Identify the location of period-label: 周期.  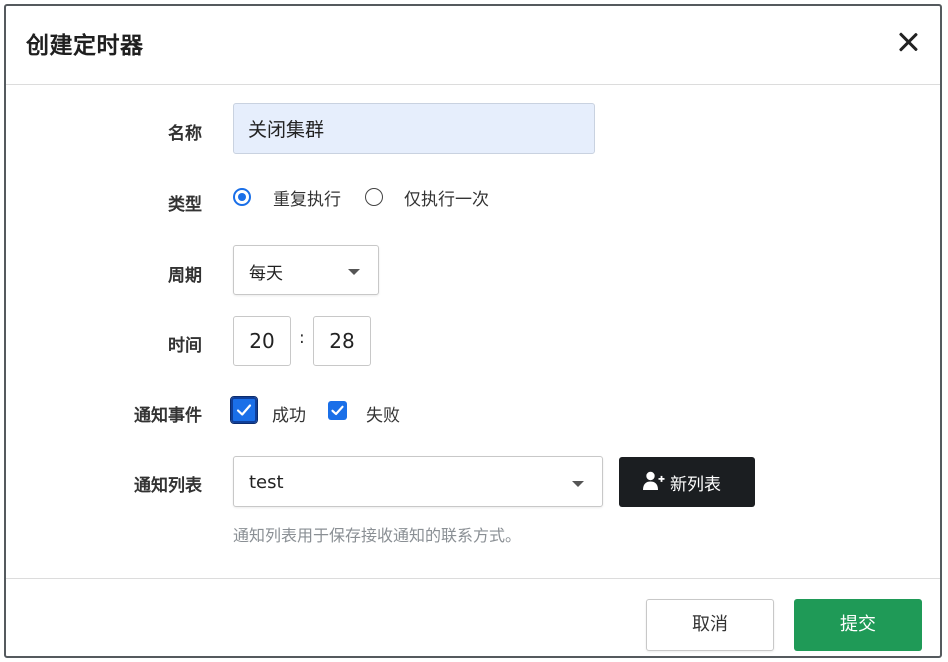
(185, 276).